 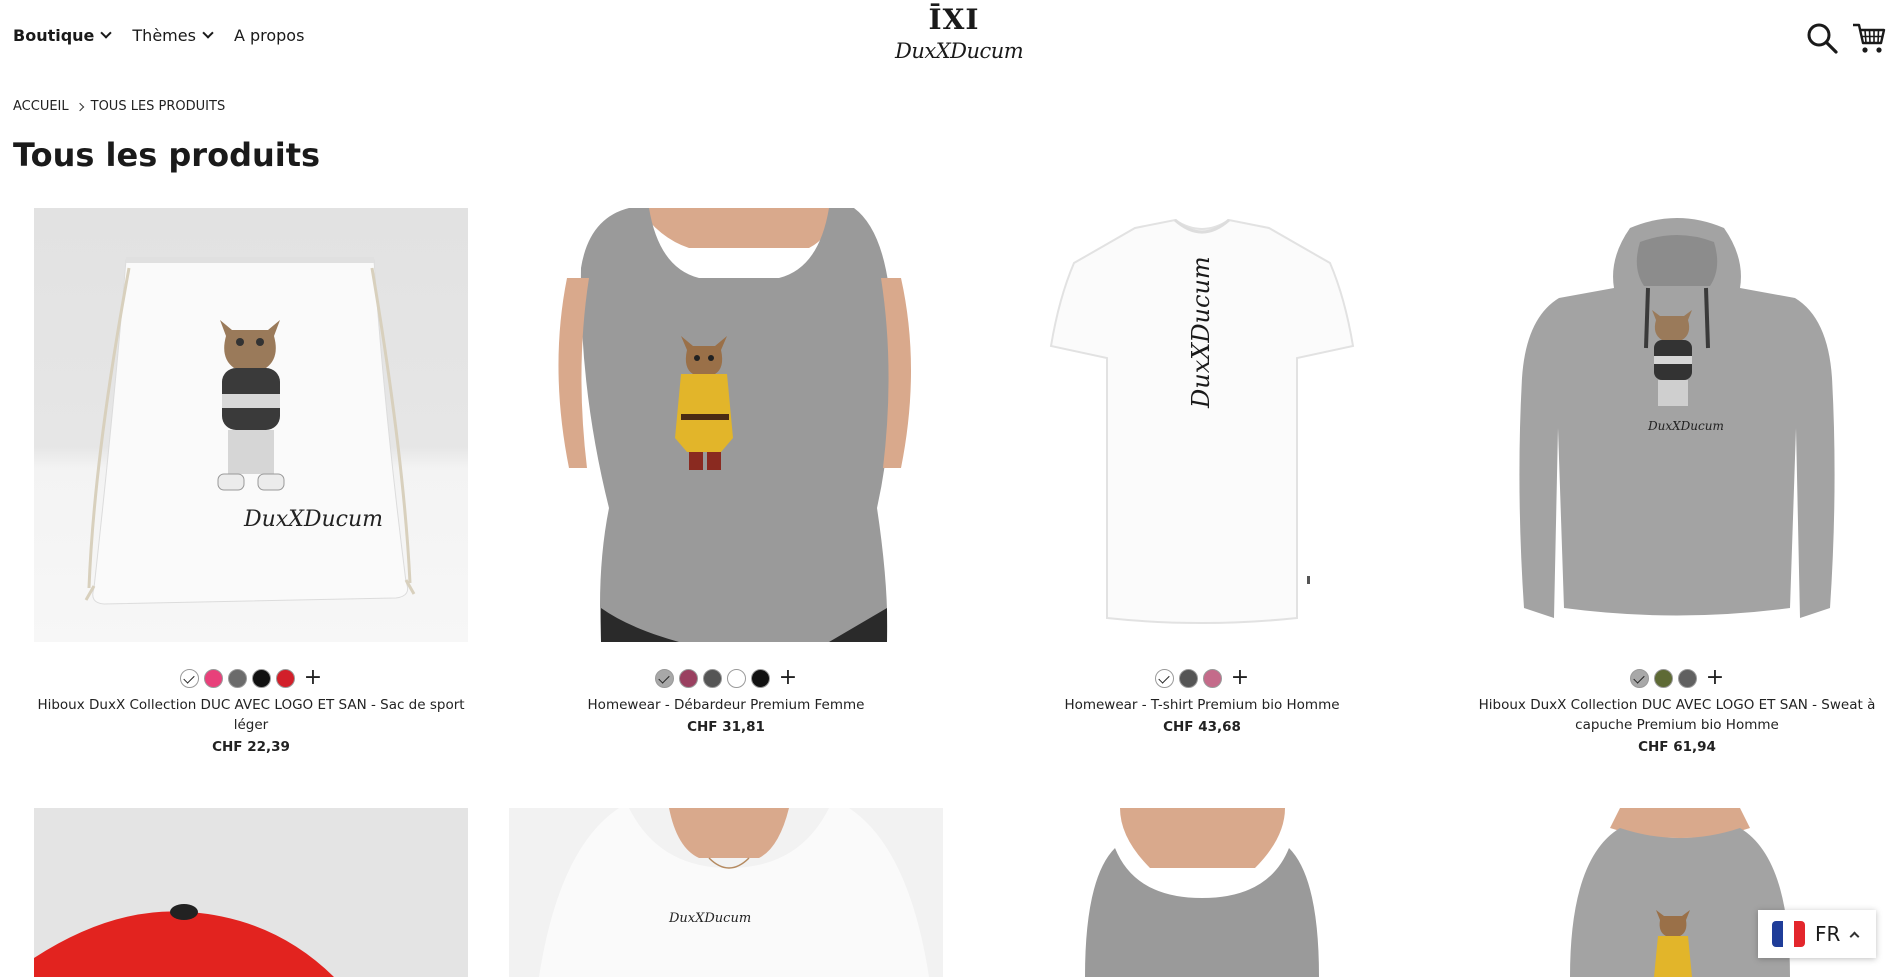 What do you see at coordinates (79, 106) in the screenshot?
I see `chevron-right-icon` at bounding box center [79, 106].